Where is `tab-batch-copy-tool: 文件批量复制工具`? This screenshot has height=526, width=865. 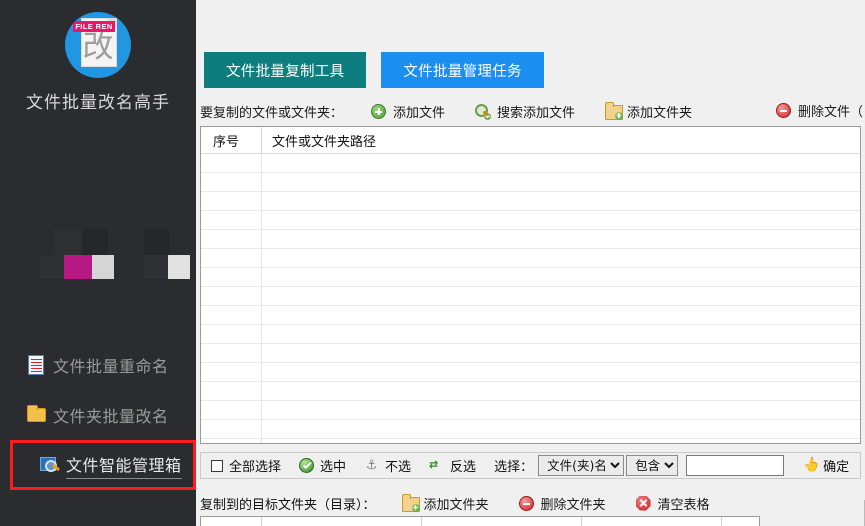 tab-batch-copy-tool: 文件批量复制工具 is located at coordinates (285, 70).